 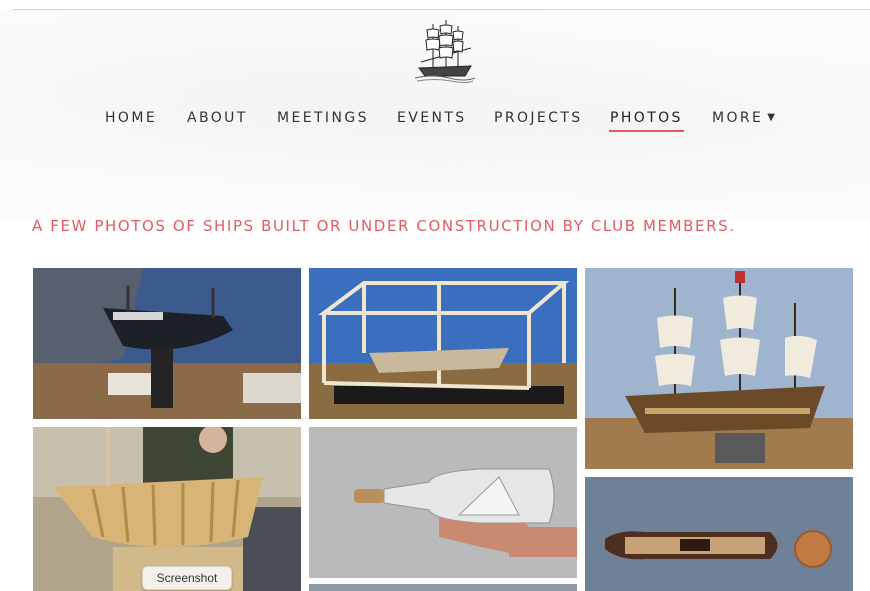 What do you see at coordinates (131, 118) in the screenshot?
I see `nav-home: HOME` at bounding box center [131, 118].